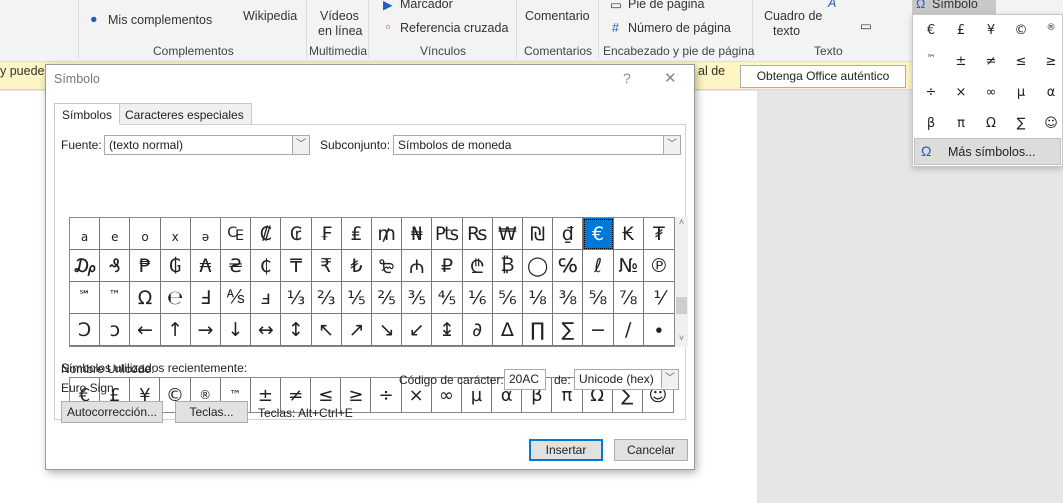 This screenshot has height=503, width=1063. Describe the element at coordinates (447, 330) in the screenshot. I see `symbol-cell: ↨` at that location.